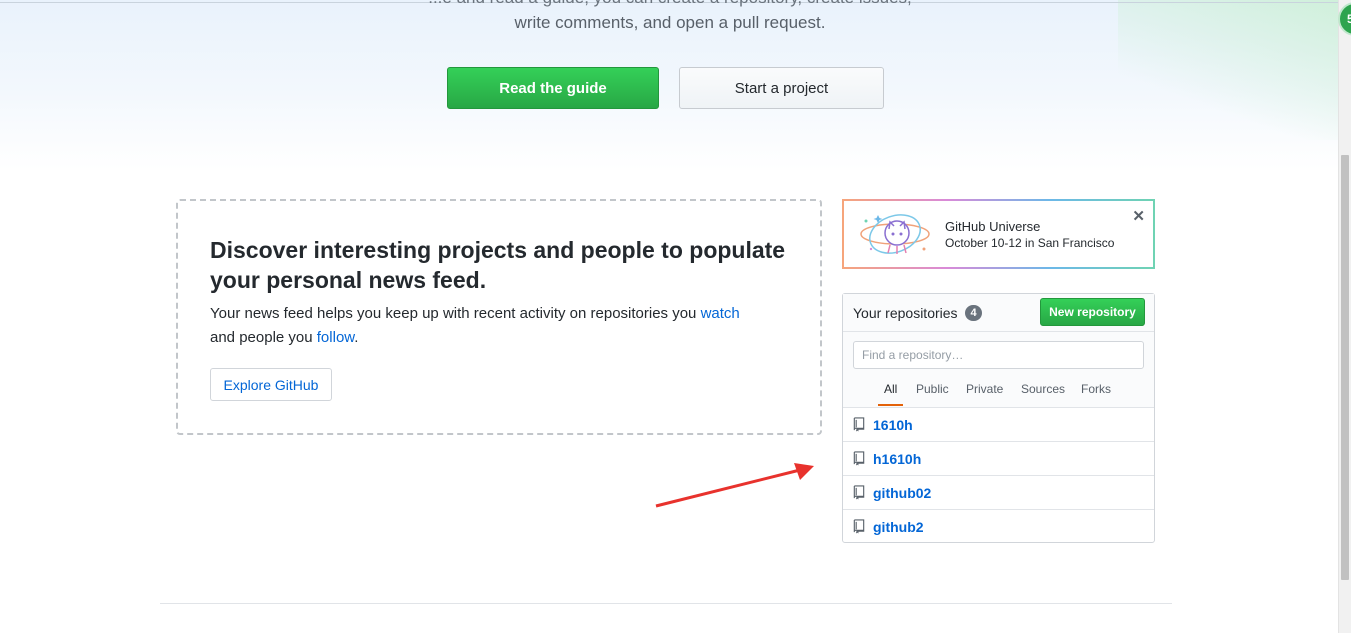  What do you see at coordinates (781, 88) in the screenshot?
I see `start-project-button: Start a project` at bounding box center [781, 88].